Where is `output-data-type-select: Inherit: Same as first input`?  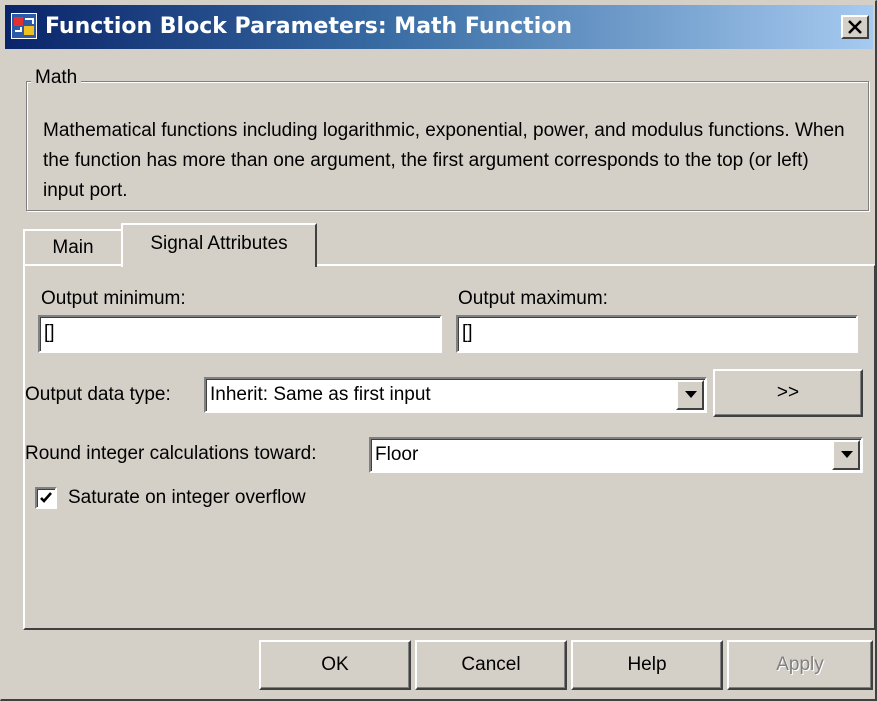
output-data-type-select: Inherit: Same as first input is located at coordinates (455, 395).